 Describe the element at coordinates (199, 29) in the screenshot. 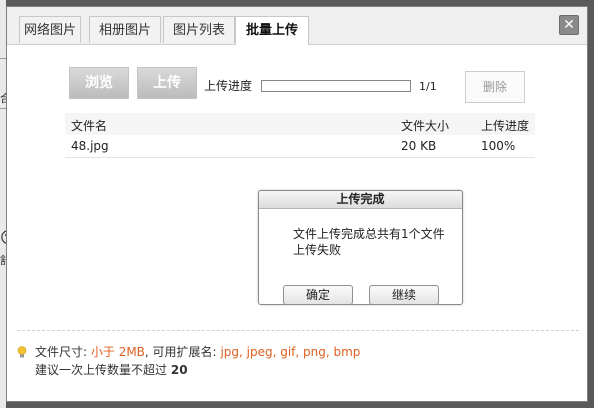

I see `tab-image-list: 图片列表` at that location.